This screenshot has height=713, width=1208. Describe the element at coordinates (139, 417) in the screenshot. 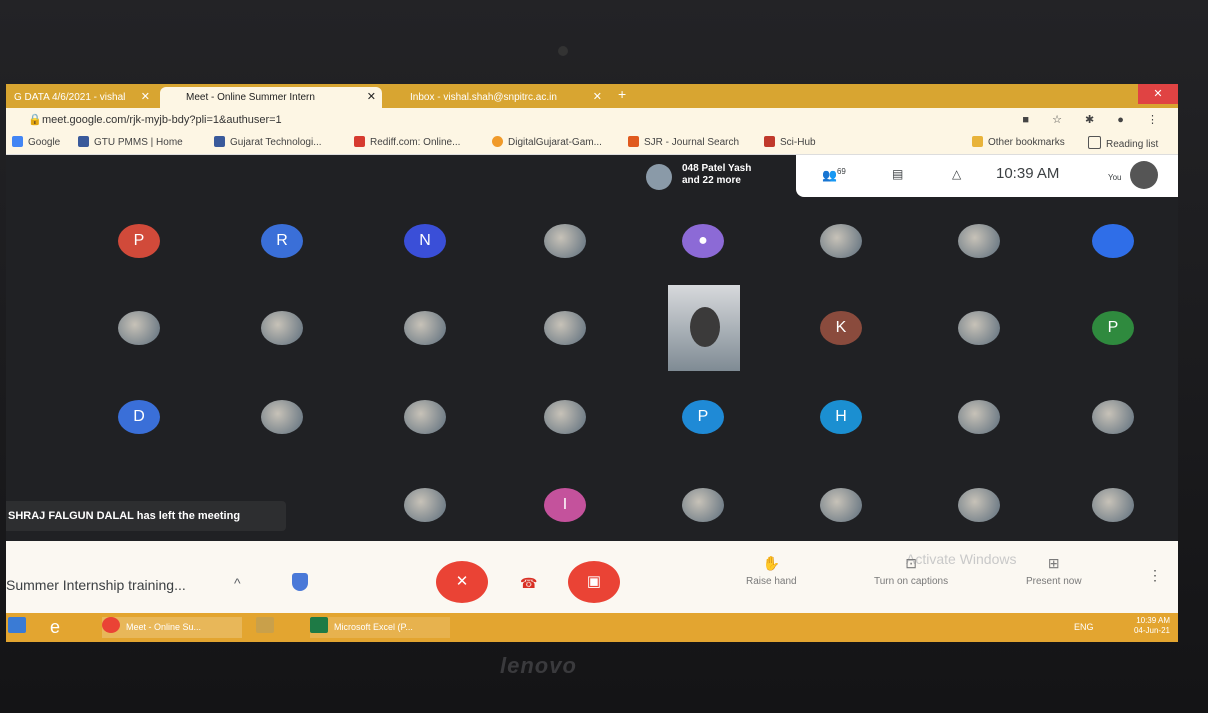

I see `participant-tile: D` at that location.